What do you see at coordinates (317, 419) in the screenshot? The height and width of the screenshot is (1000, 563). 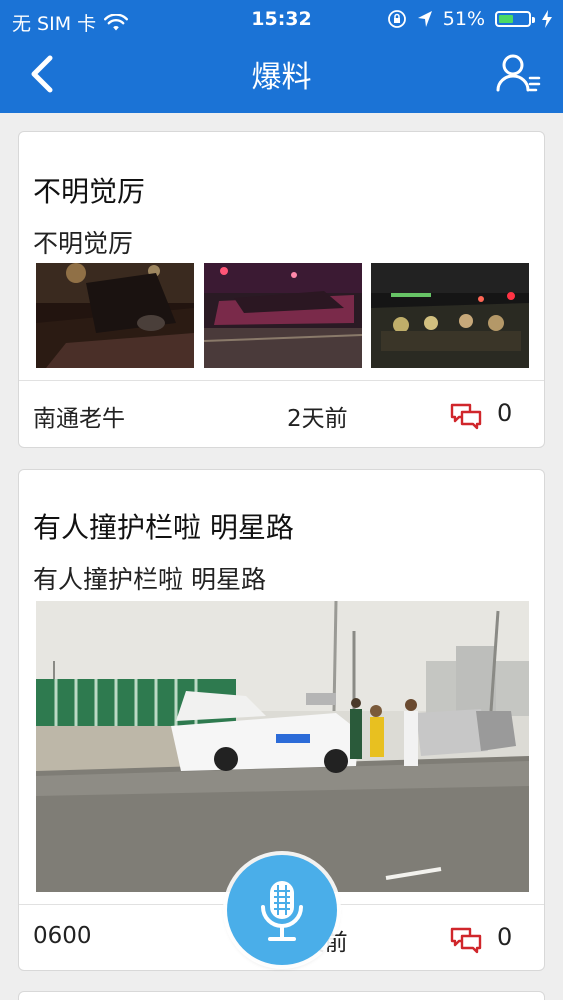 I see `post-time: 2天前` at bounding box center [317, 419].